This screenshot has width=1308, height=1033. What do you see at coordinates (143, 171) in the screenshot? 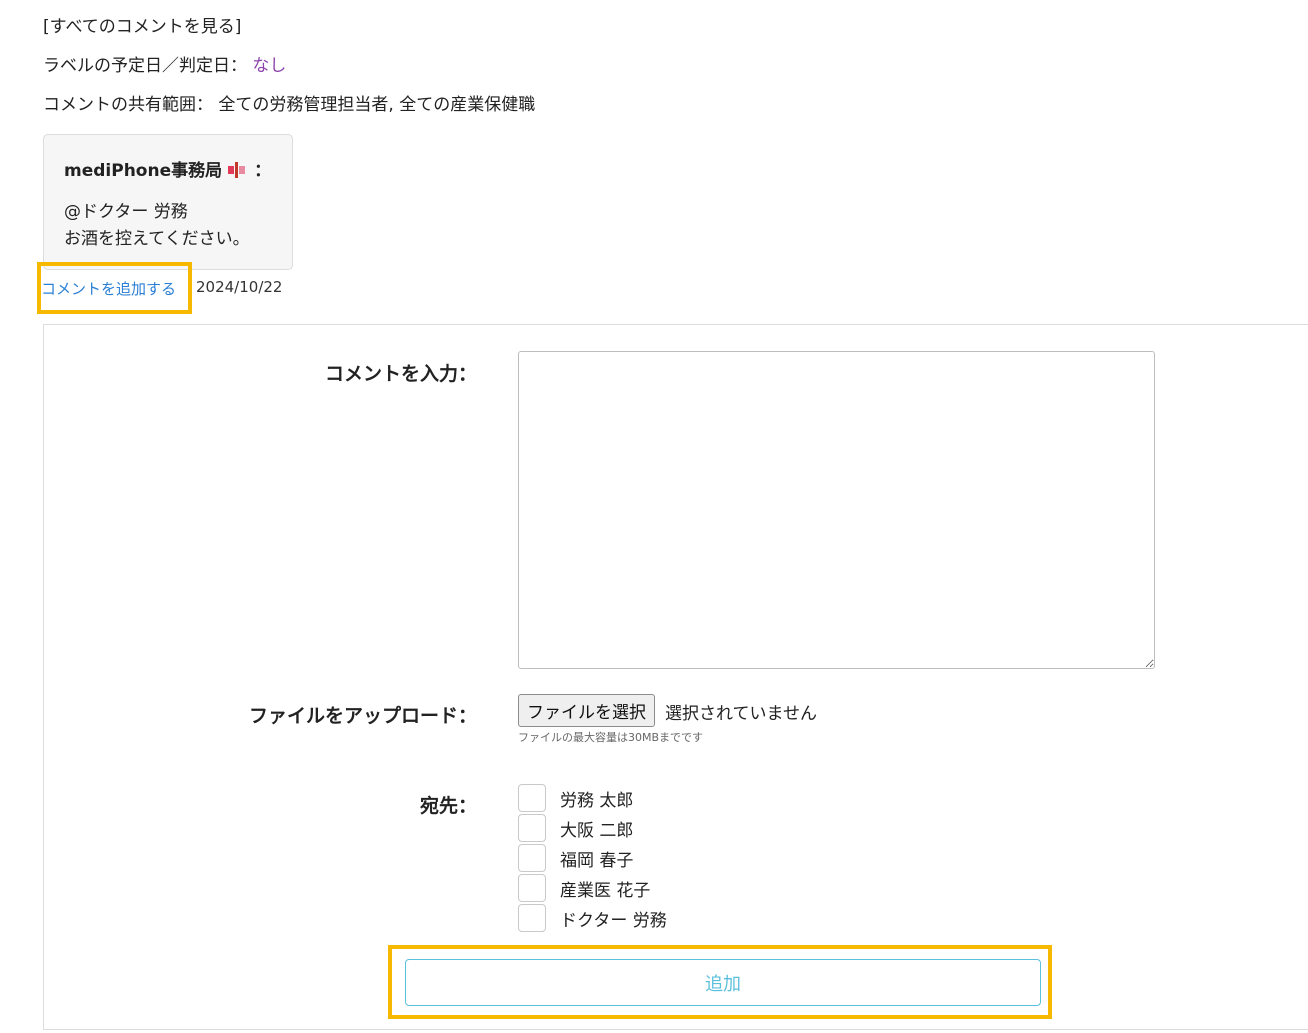
I see `comment-author: mediPhone事務局` at bounding box center [143, 171].